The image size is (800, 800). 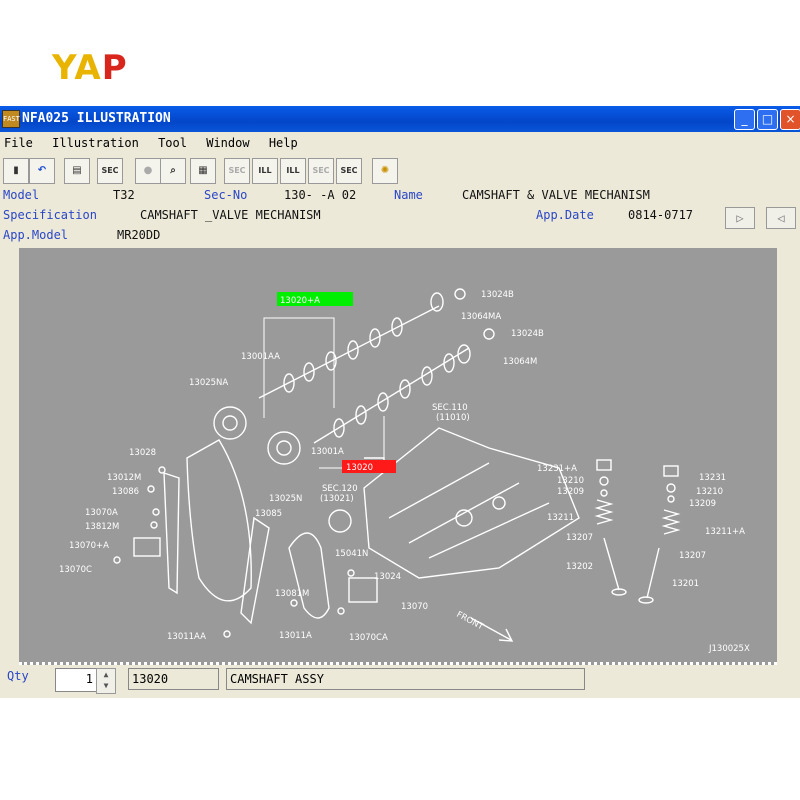 I want to click on part-label: 13025NA, so click(x=208, y=383).